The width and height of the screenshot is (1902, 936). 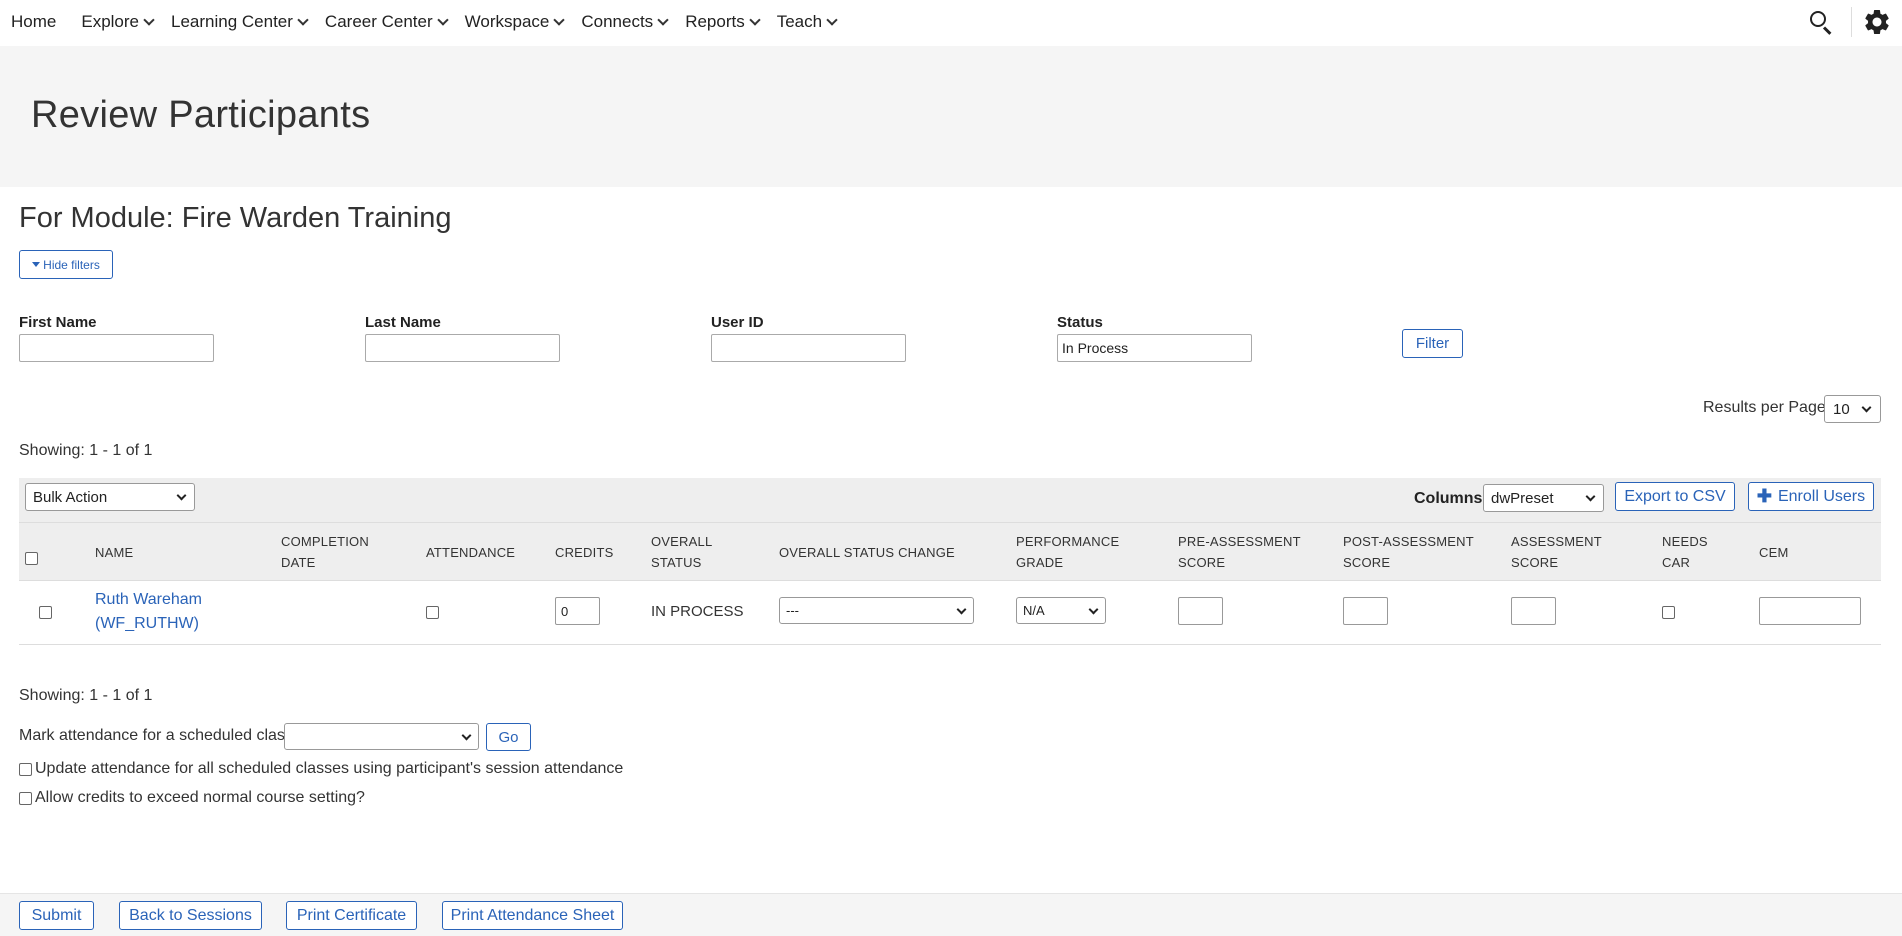 I want to click on nav-teach: Teach, so click(x=807, y=22).